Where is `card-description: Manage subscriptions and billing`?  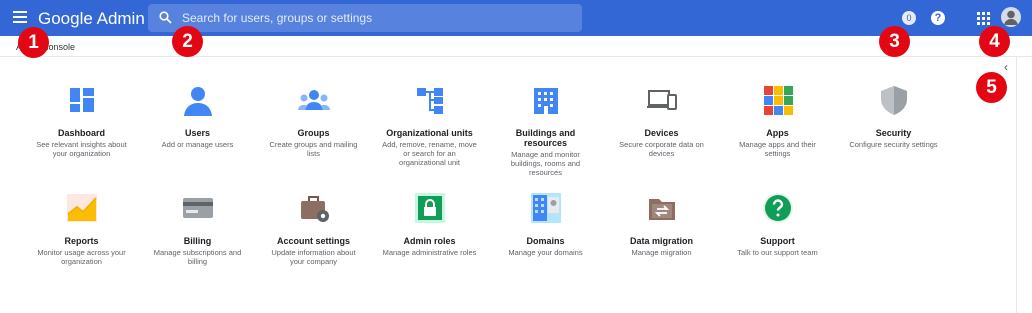
card-description: Manage subscriptions and billing is located at coordinates (197, 257).